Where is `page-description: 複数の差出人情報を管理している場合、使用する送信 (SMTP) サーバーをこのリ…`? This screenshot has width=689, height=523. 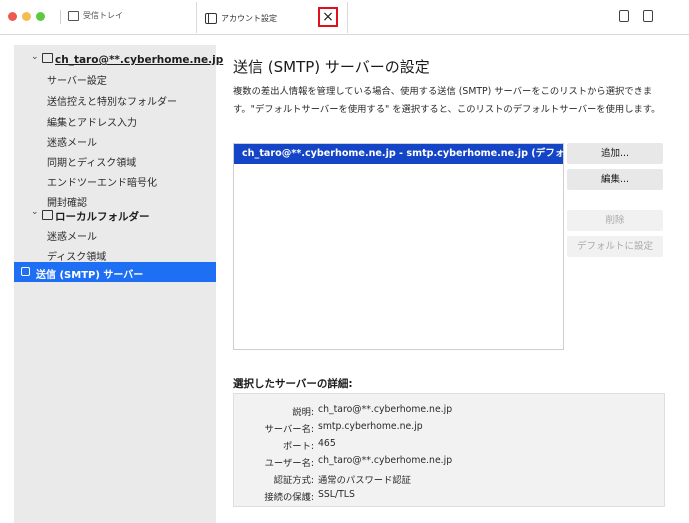 page-description: 複数の差出人情報を管理している場合、使用する送信 (SMTP) サーバーをこのリ… is located at coordinates (447, 100).